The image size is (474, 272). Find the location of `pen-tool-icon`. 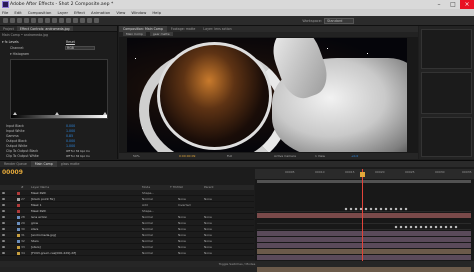

pen-tool-icon is located at coordinates (54, 20).